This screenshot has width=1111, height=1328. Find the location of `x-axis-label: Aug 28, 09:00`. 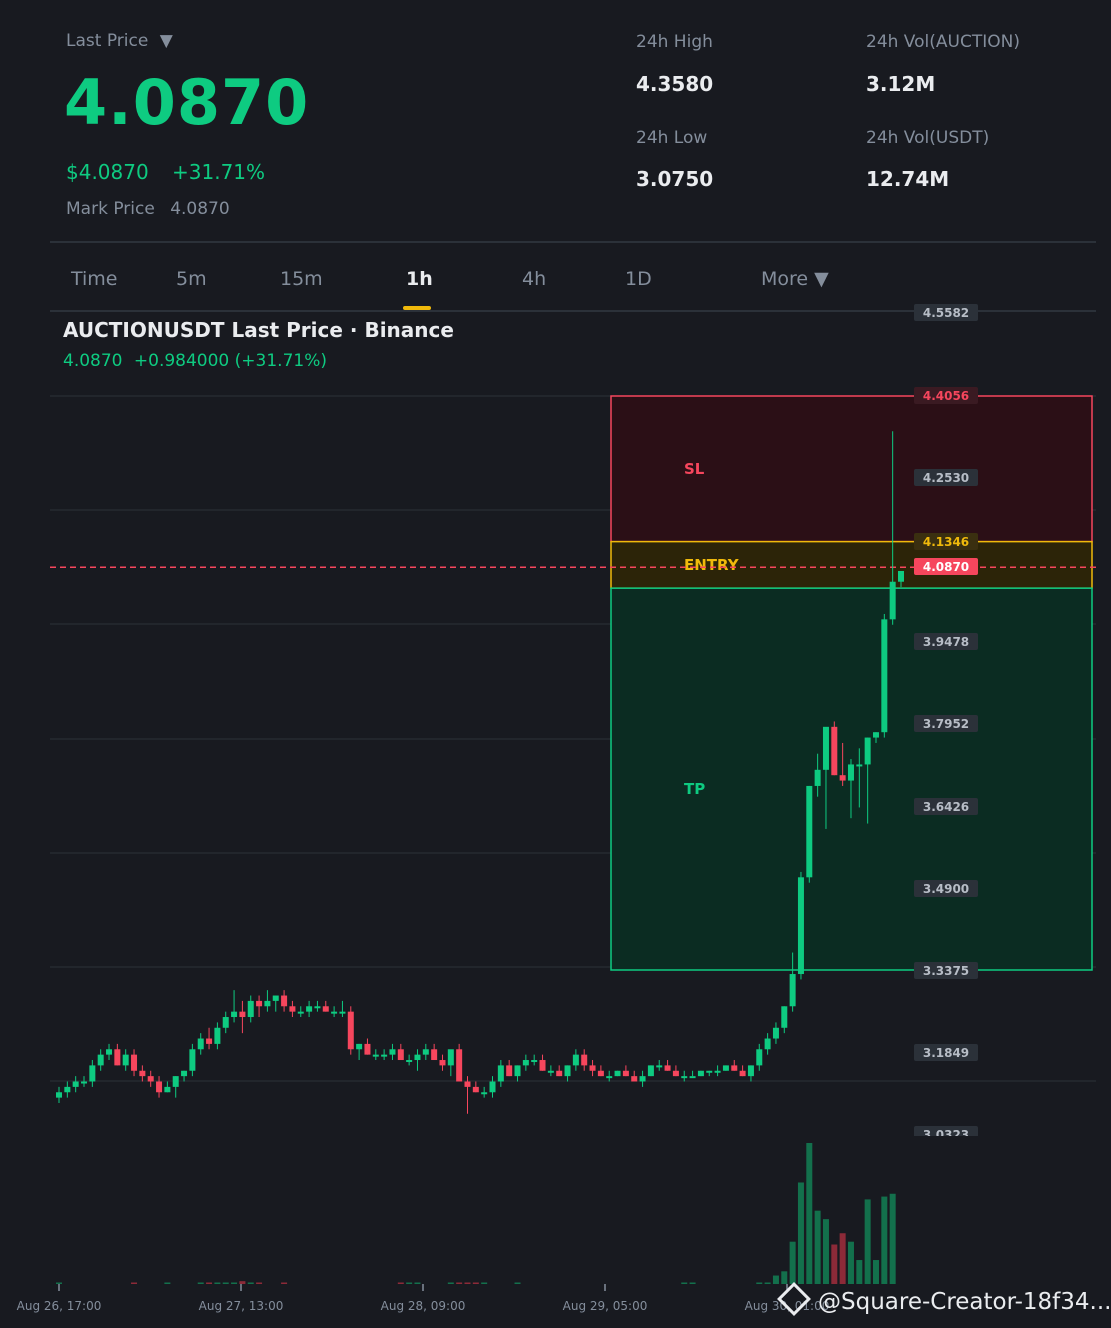

x-axis-label: Aug 28, 09:00 is located at coordinates (423, 1306).